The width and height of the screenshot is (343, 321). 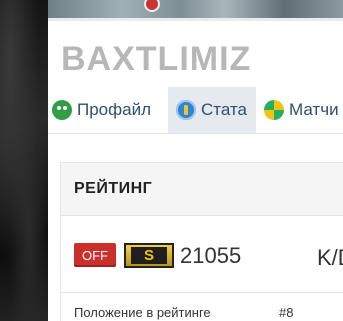 What do you see at coordinates (330, 257) in the screenshot?
I see `kd-label: K/D` at bounding box center [330, 257].